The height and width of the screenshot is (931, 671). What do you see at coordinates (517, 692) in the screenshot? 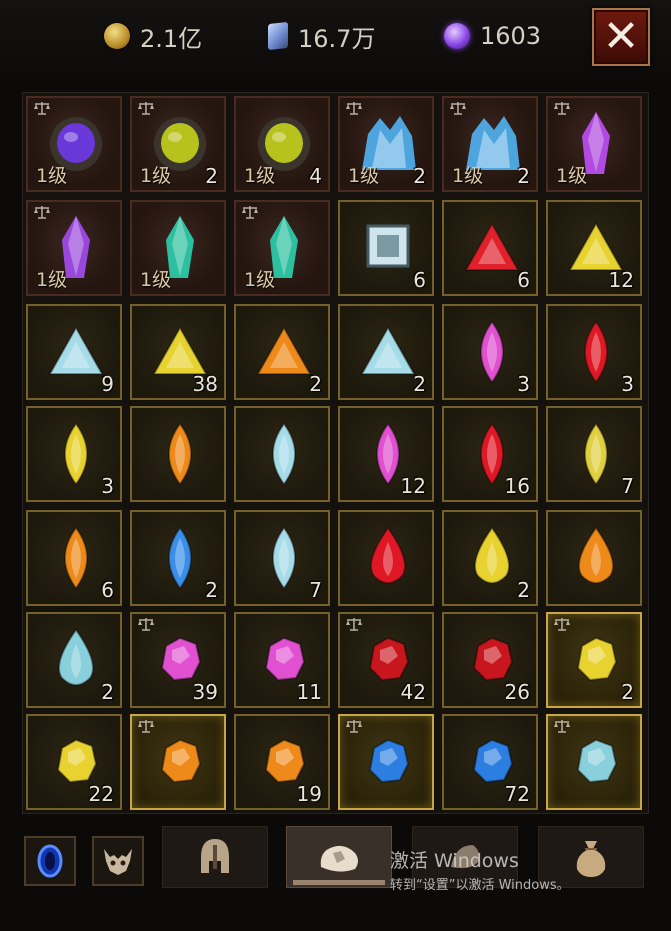
I see `item-count: 26` at bounding box center [517, 692].